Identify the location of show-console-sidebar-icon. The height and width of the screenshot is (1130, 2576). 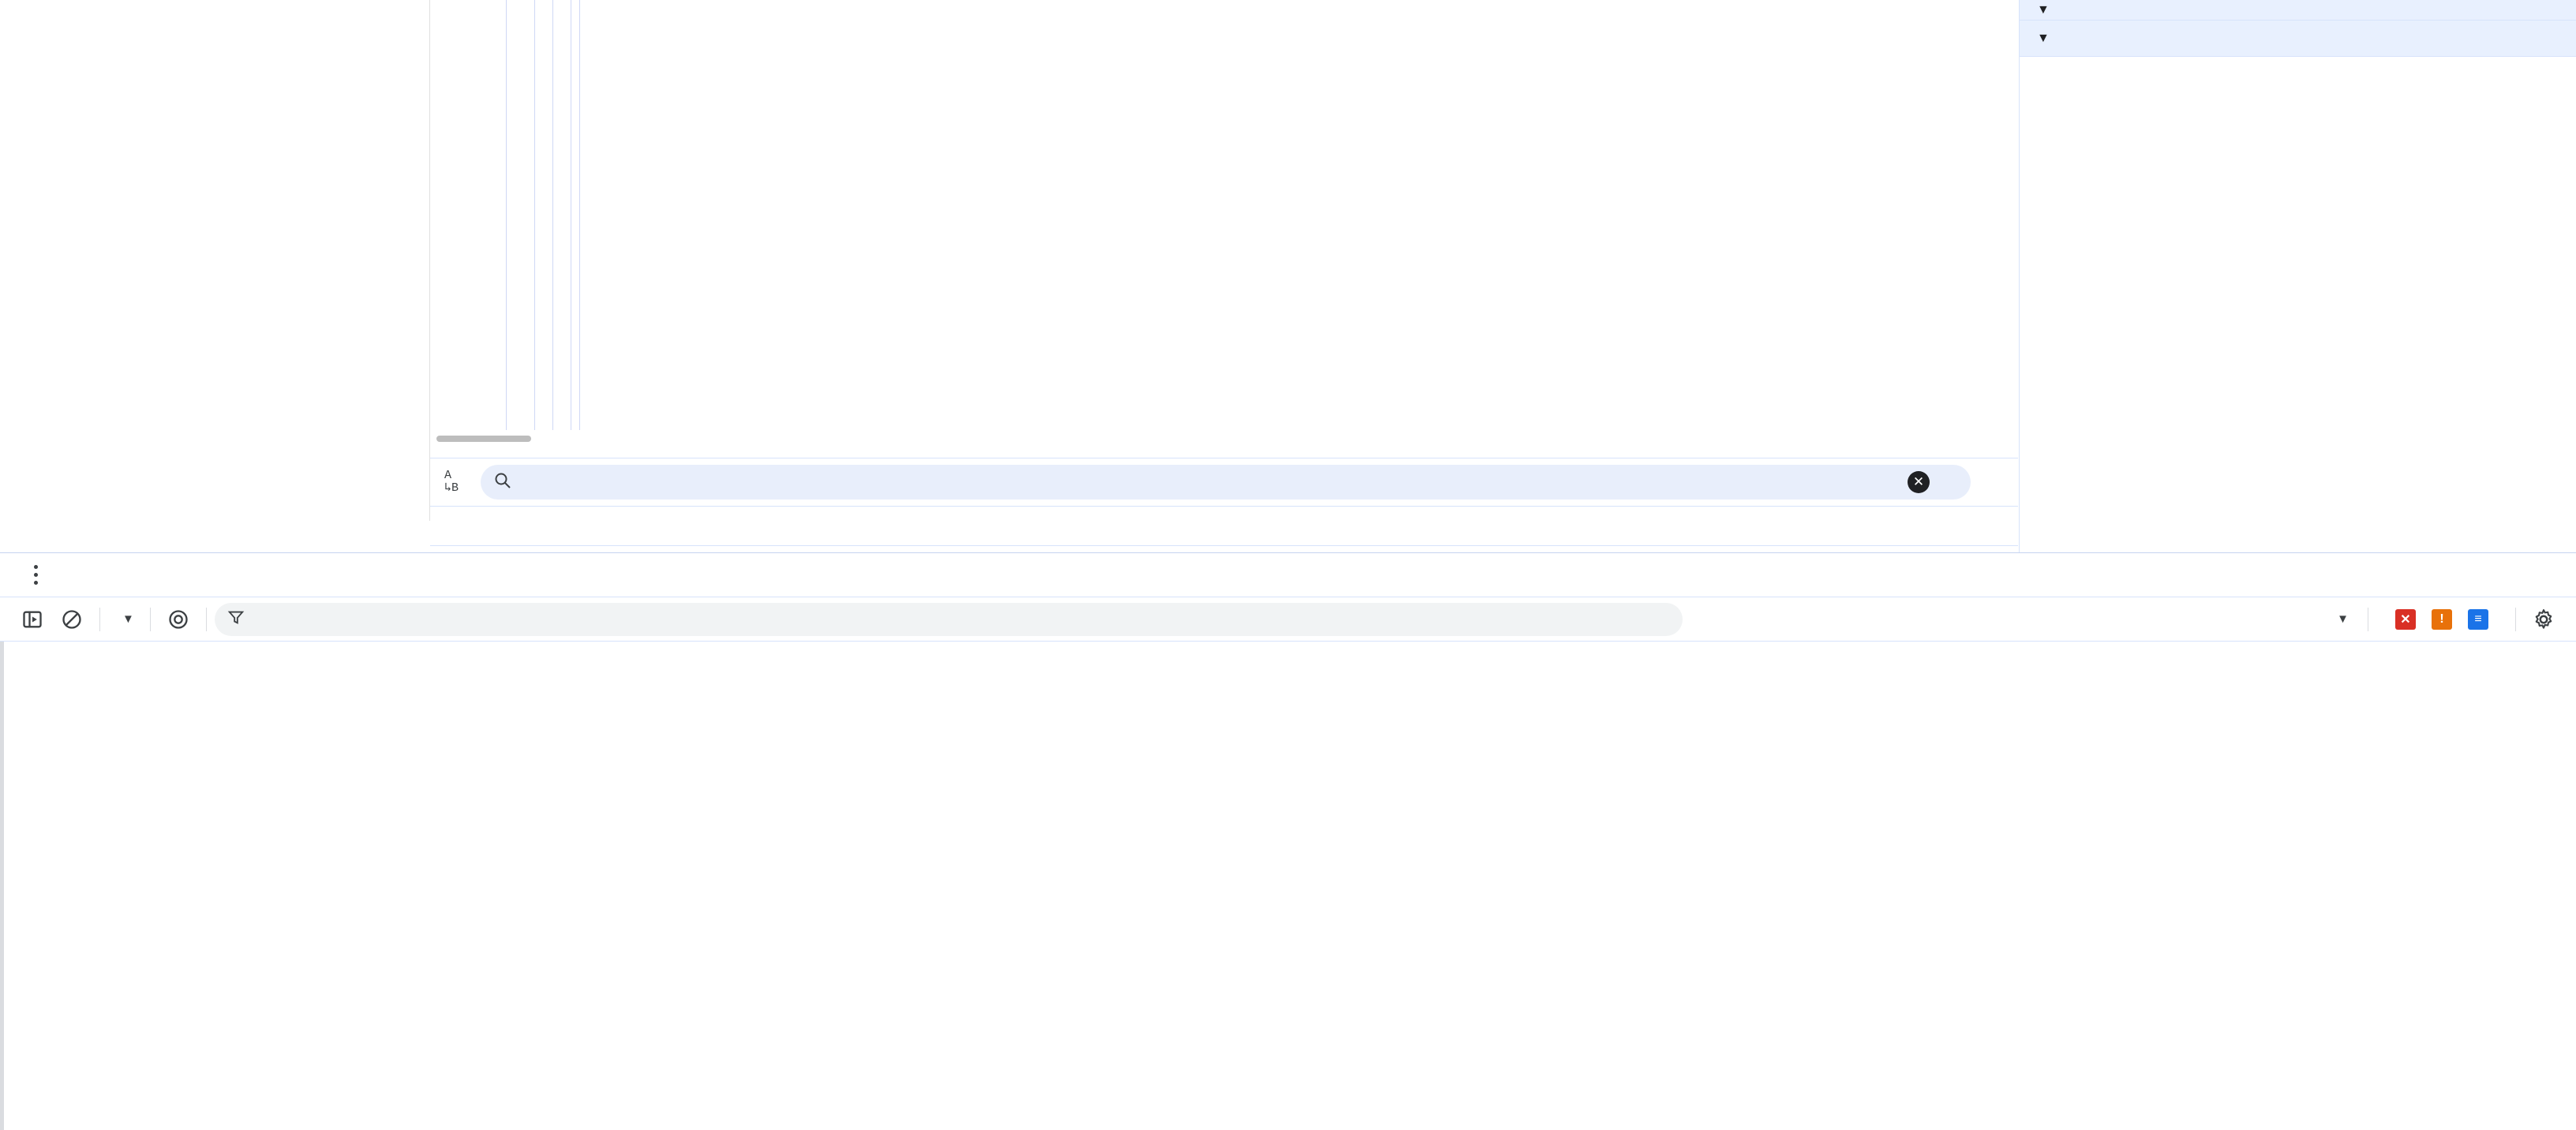
(32, 619).